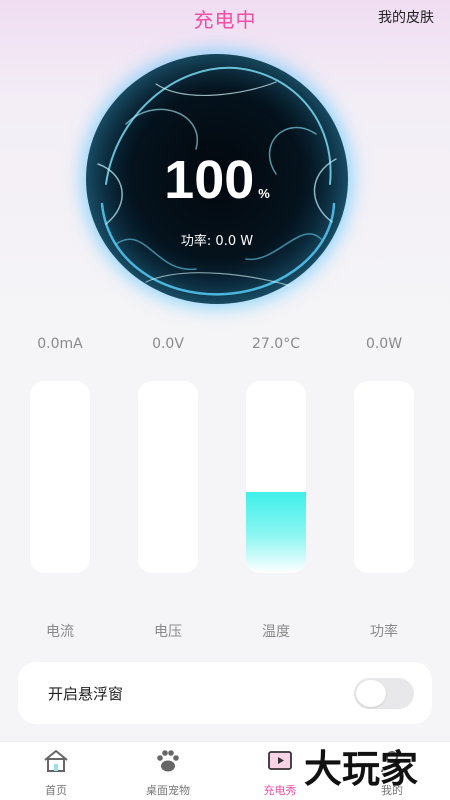 Image resolution: width=450 pixels, height=800 pixels. Describe the element at coordinates (60, 344) in the screenshot. I see `current-value: 0.0mA` at that location.